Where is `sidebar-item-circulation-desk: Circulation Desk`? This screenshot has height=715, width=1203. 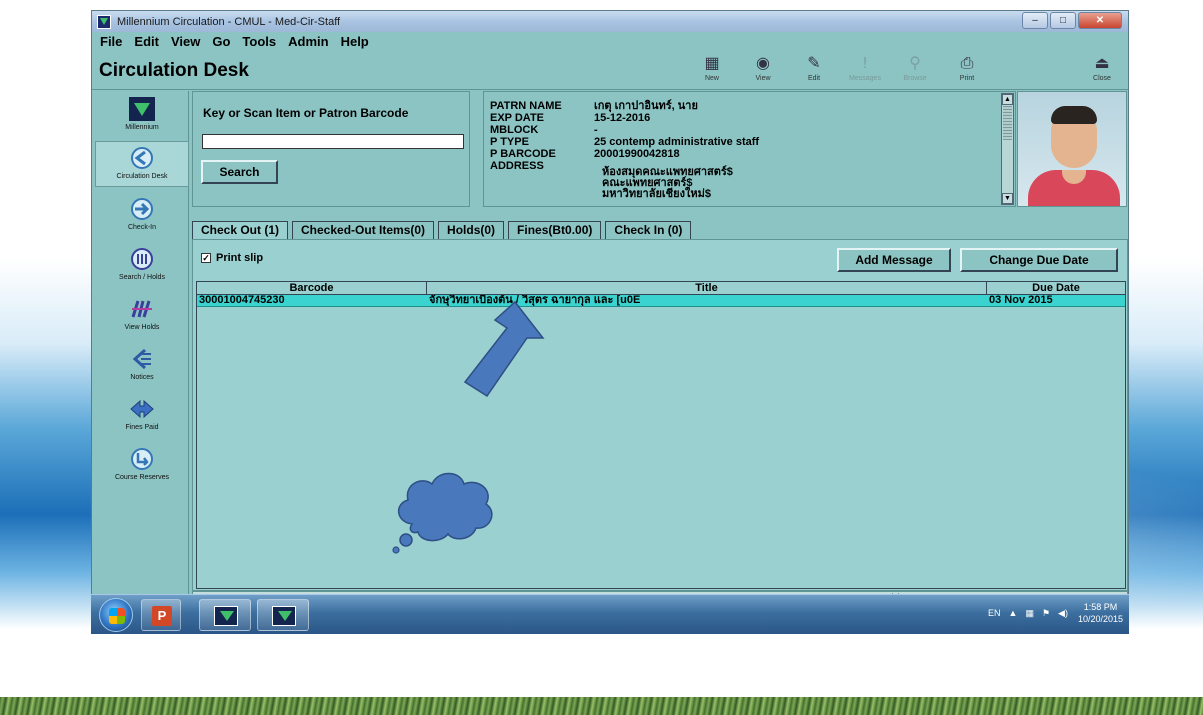
sidebar-item-circulation-desk: Circulation Desk is located at coordinates (142, 164).